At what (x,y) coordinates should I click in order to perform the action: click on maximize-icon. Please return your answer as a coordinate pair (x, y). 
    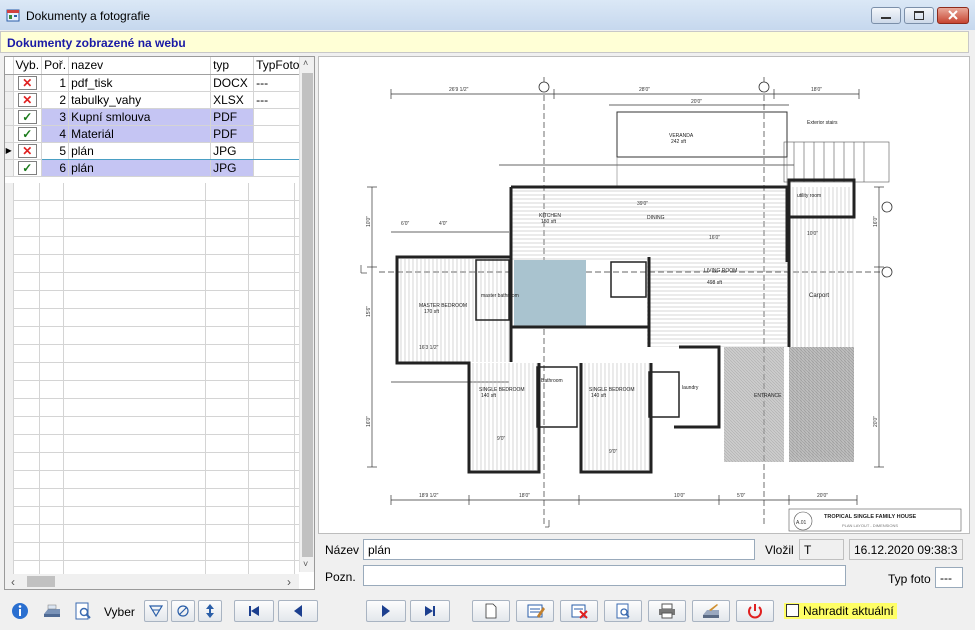
    Looking at the image, I should click on (919, 15).